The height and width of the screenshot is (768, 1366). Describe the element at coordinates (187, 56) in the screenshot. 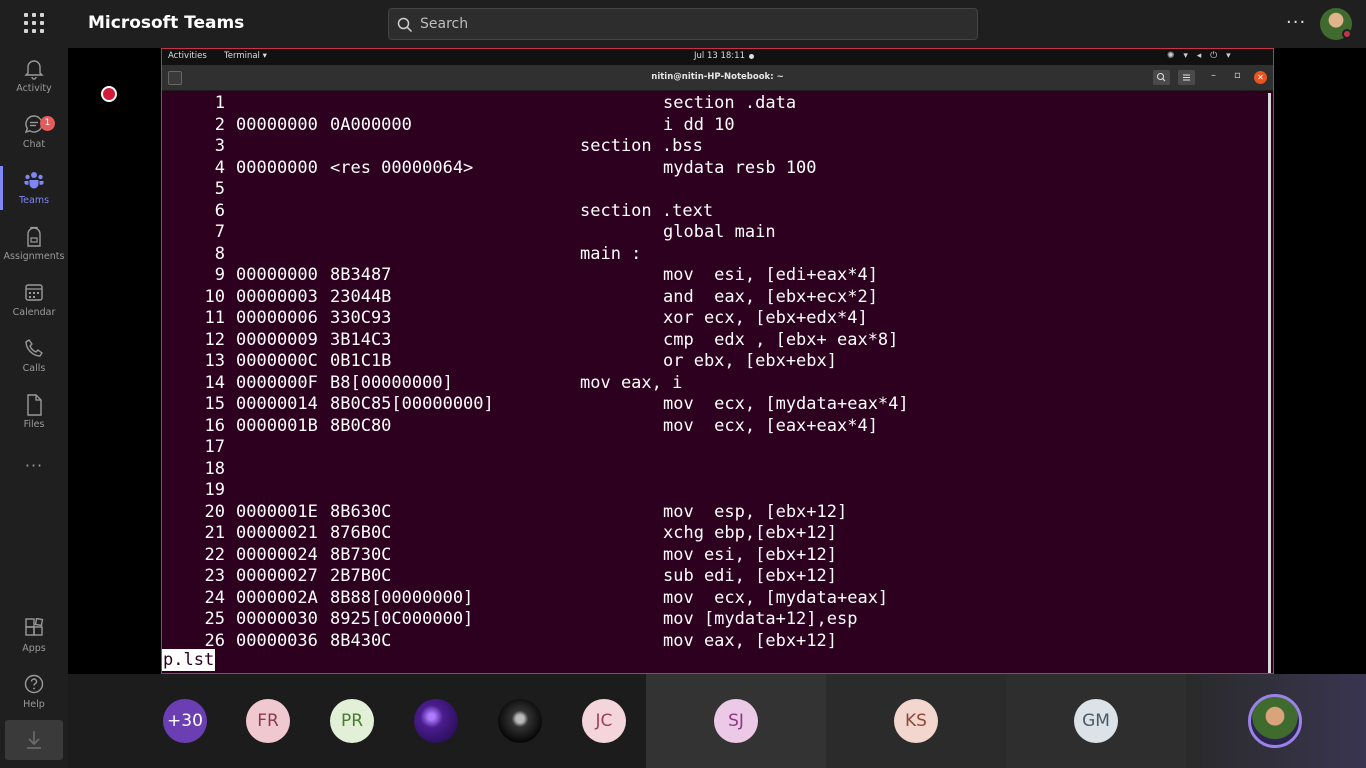

I see `activities-button: Activities` at that location.